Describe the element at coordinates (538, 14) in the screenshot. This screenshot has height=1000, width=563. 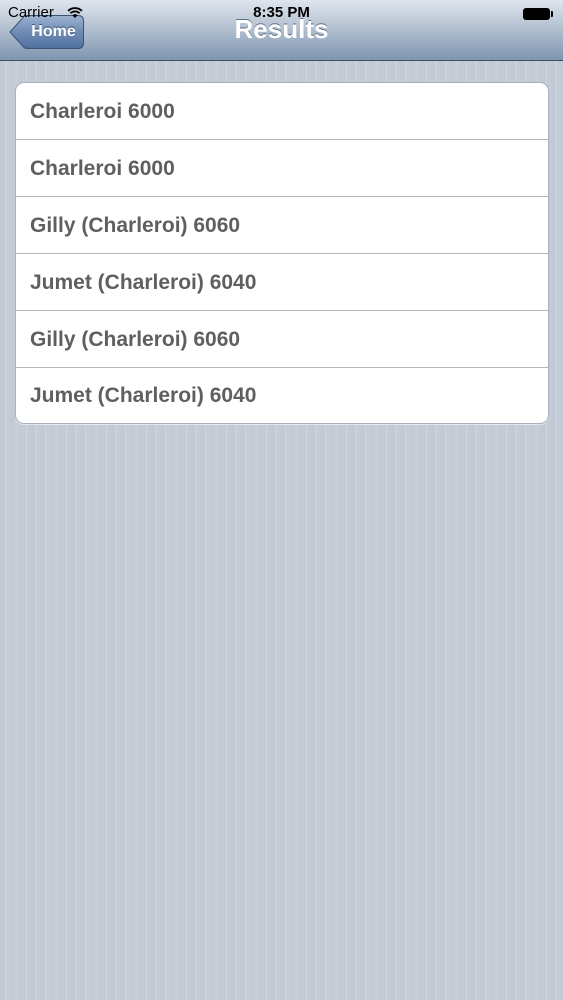
I see `battery-icon` at that location.